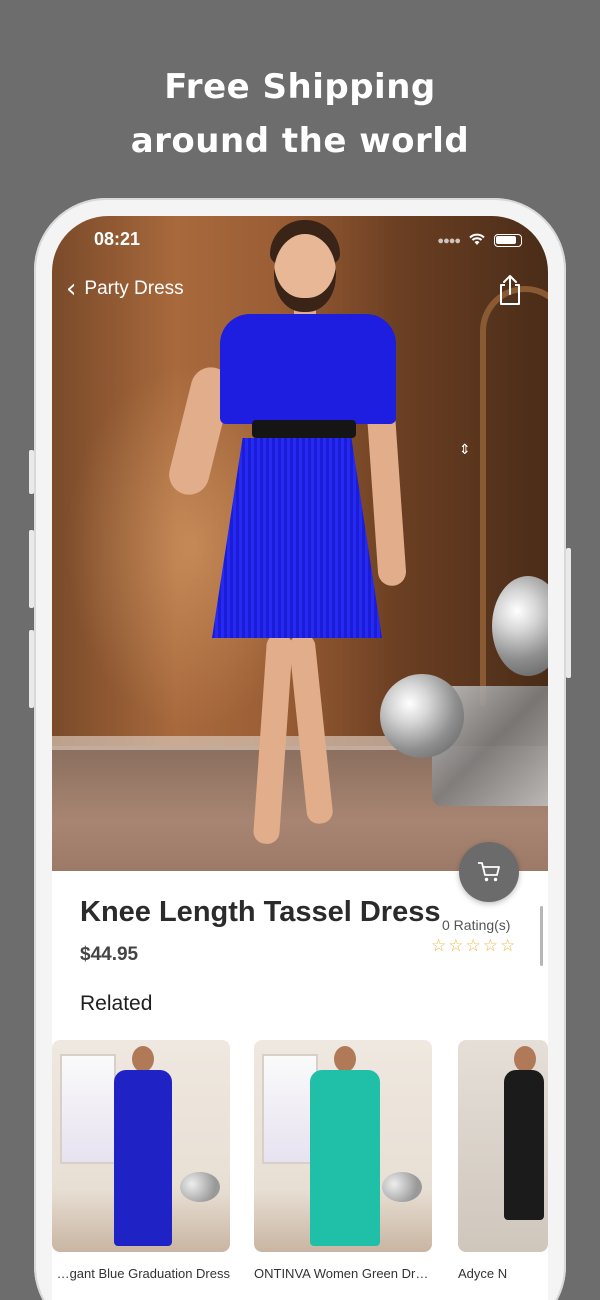 The image size is (600, 1300). What do you see at coordinates (483, 1273) in the screenshot?
I see `related-item-caption: Adyce N` at bounding box center [483, 1273].